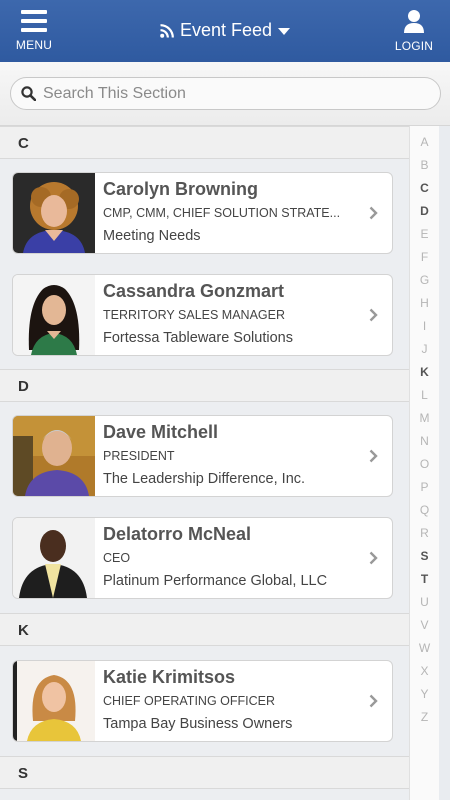 The height and width of the screenshot is (800, 450). What do you see at coordinates (424, 625) in the screenshot?
I see `alpha-index-letter: V` at bounding box center [424, 625].